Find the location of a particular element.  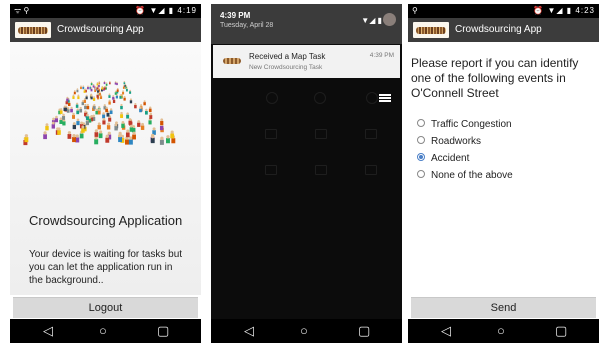

send-button: Send is located at coordinates (503, 307).